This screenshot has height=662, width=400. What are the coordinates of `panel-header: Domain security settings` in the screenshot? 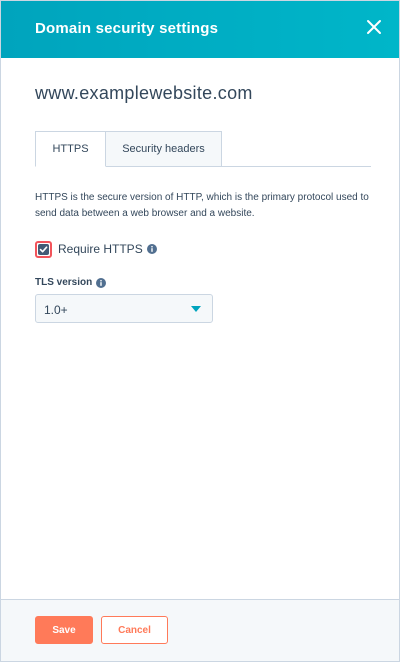 It's located at (200, 29).